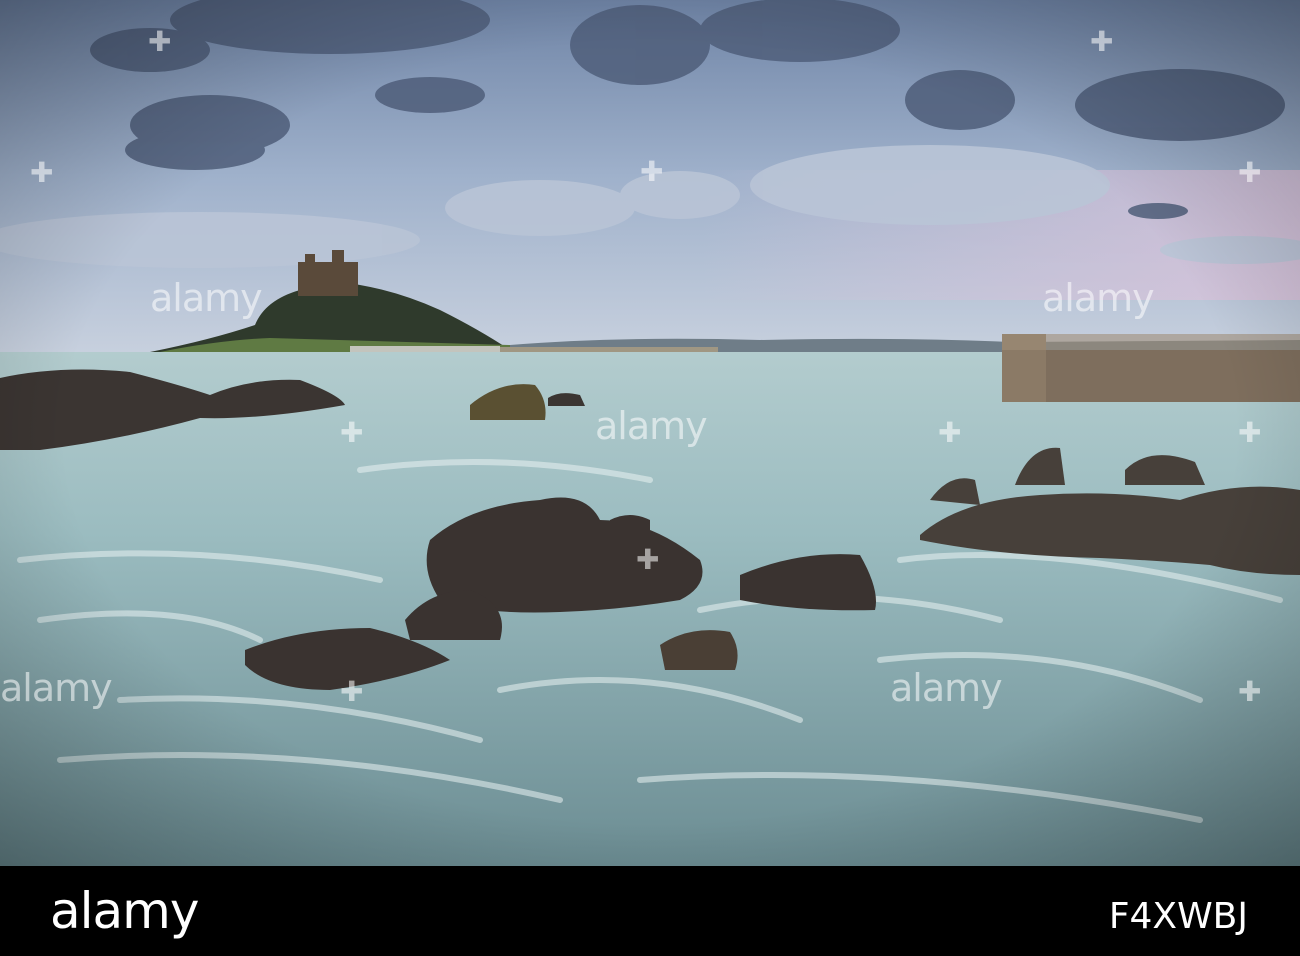 This screenshot has width=1300, height=956. I want to click on footer-logo: alamy, so click(124, 911).